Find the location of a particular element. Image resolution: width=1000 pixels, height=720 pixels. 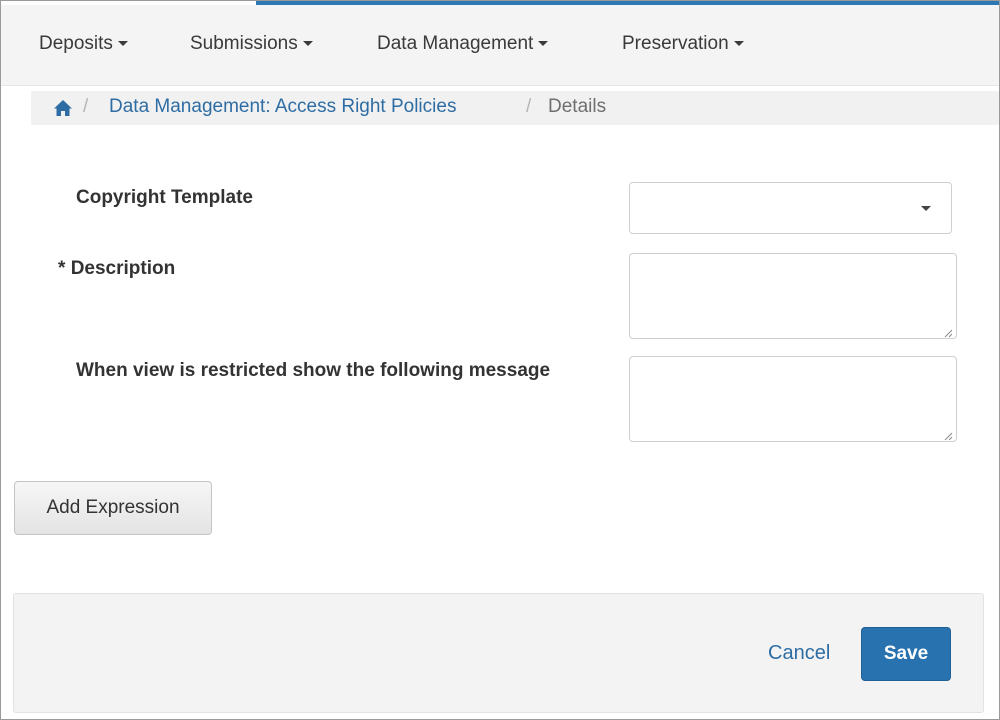

description-label: * Description is located at coordinates (116, 269).